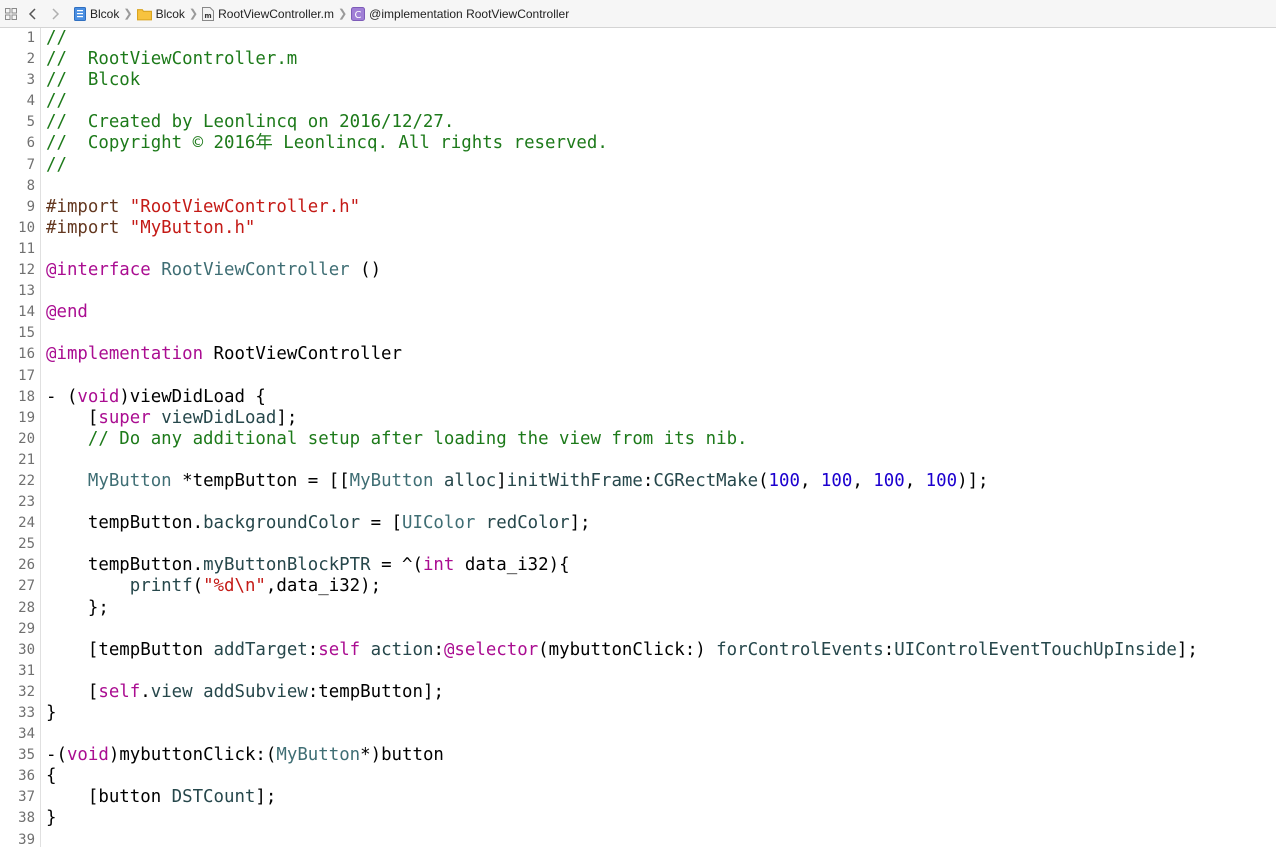 The height and width of the screenshot is (851, 1276). What do you see at coordinates (20, 354) in the screenshot?
I see `line-number: 16` at bounding box center [20, 354].